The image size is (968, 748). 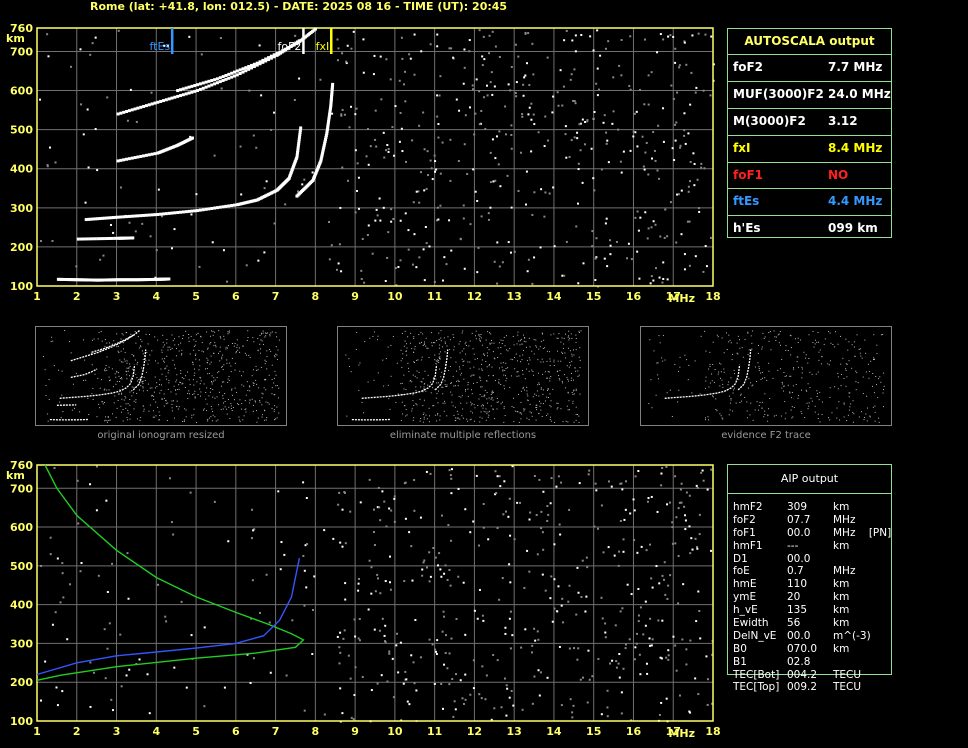 I want to click on aip-label: ymE, so click(x=745, y=597).